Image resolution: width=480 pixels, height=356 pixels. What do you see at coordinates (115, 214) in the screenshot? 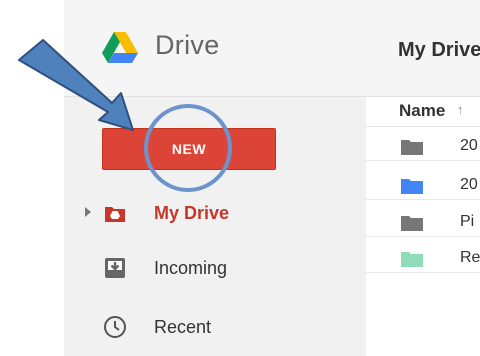
I see `my-drive-icon` at bounding box center [115, 214].